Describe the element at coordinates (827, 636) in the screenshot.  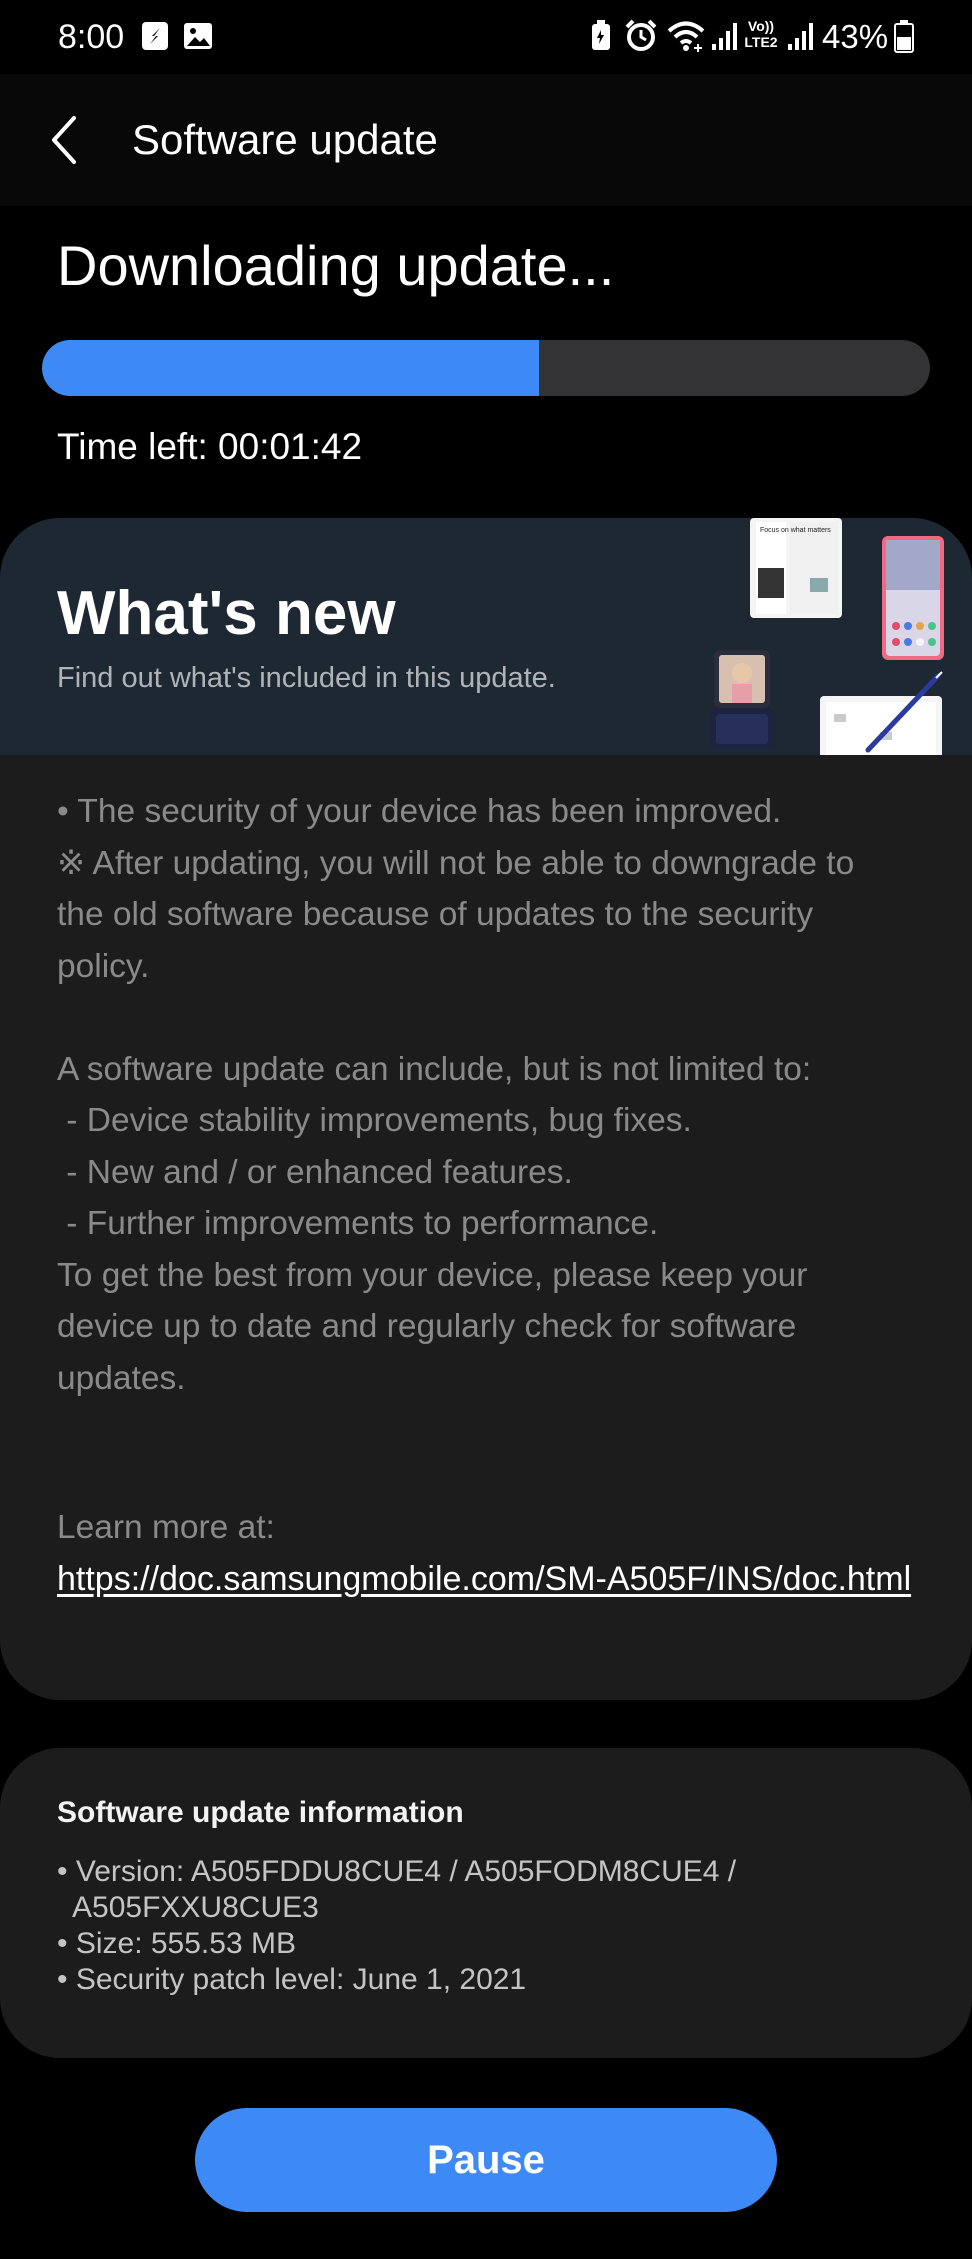
I see `devices-illustration: Focus on what matters` at that location.